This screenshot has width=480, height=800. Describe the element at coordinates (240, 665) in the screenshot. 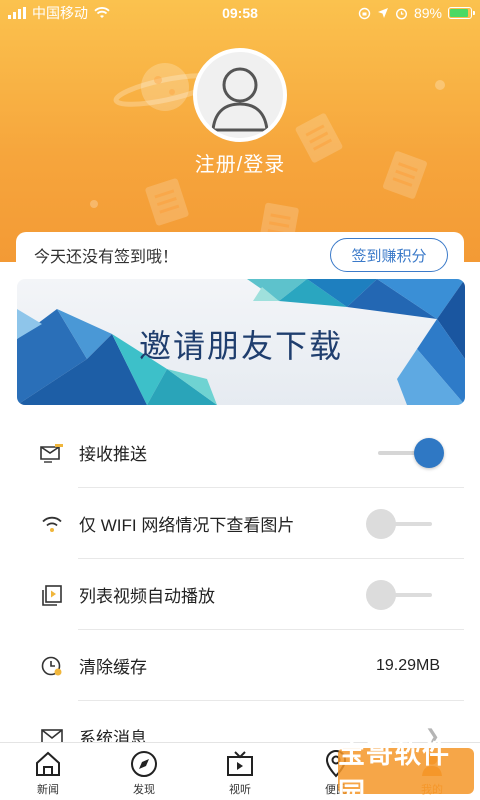

I see `setting-clear-cache: 清除缓存 19.29MB` at that location.